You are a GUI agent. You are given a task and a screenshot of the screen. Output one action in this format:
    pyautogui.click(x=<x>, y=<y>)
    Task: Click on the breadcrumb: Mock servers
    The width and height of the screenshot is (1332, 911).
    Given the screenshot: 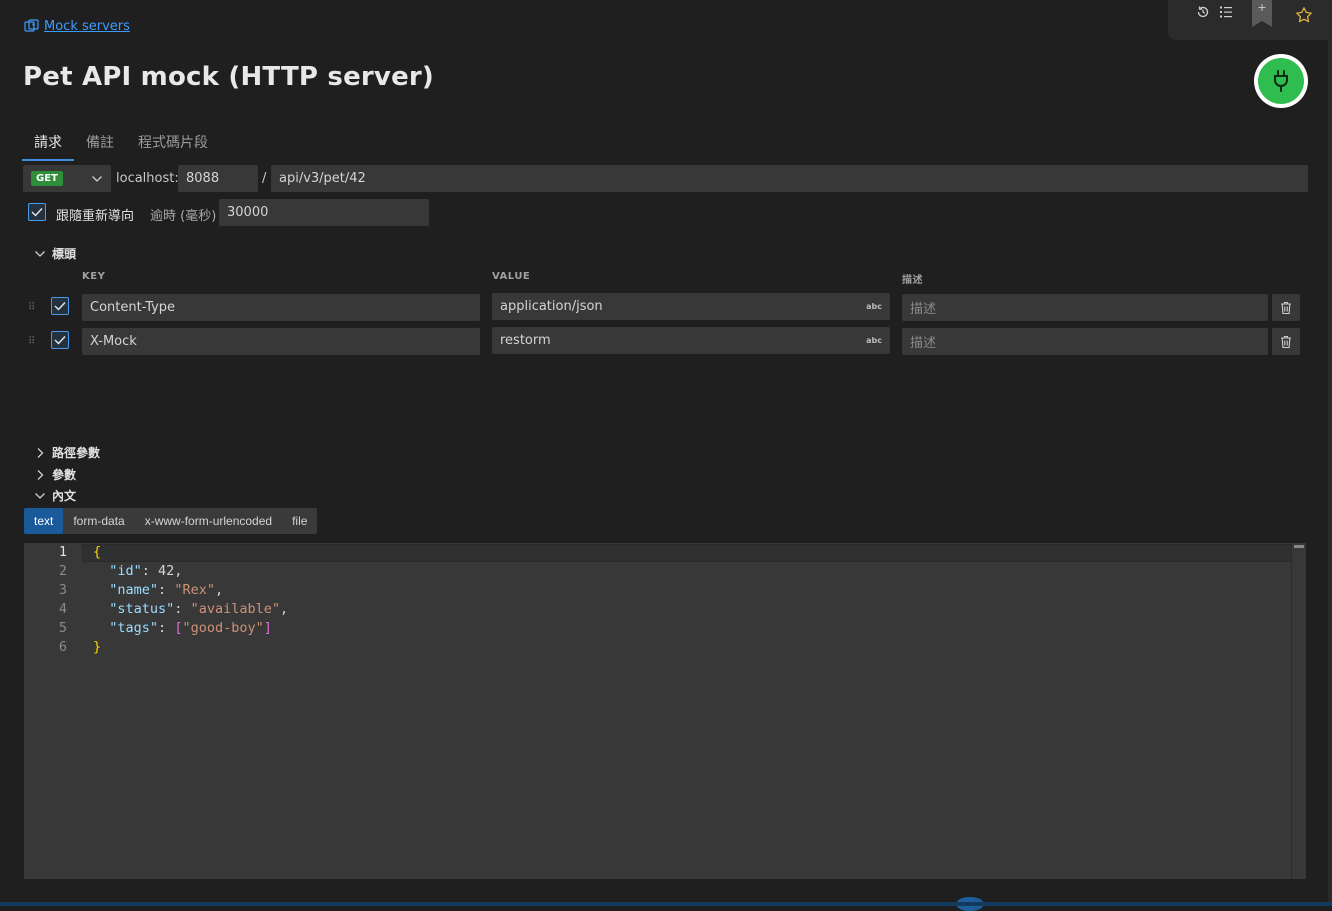 What is the action you would take?
    pyautogui.click(x=77, y=26)
    